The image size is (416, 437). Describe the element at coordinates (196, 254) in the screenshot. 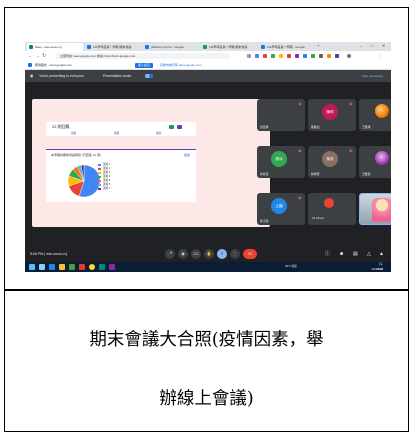

I see `captions-icon: CC` at that location.